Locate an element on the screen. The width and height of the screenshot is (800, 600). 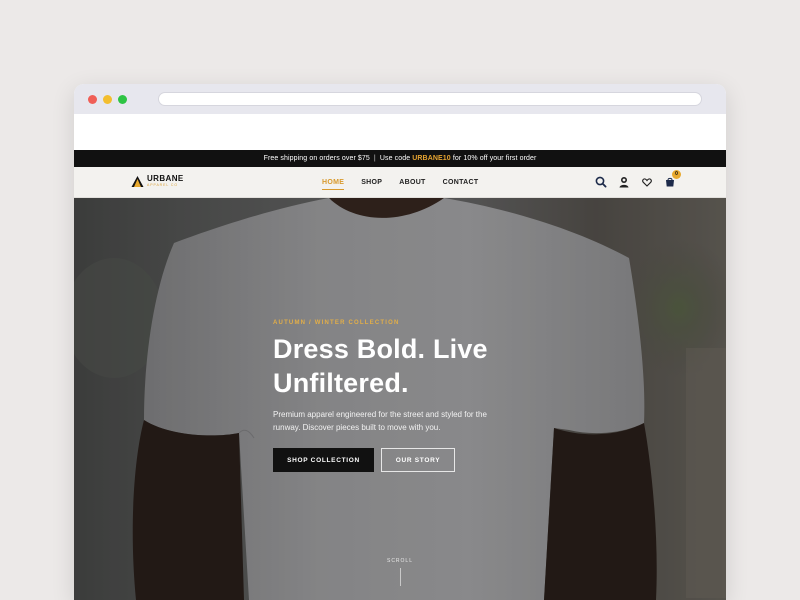
header-icons: 0 is located at coordinates (640, 179).